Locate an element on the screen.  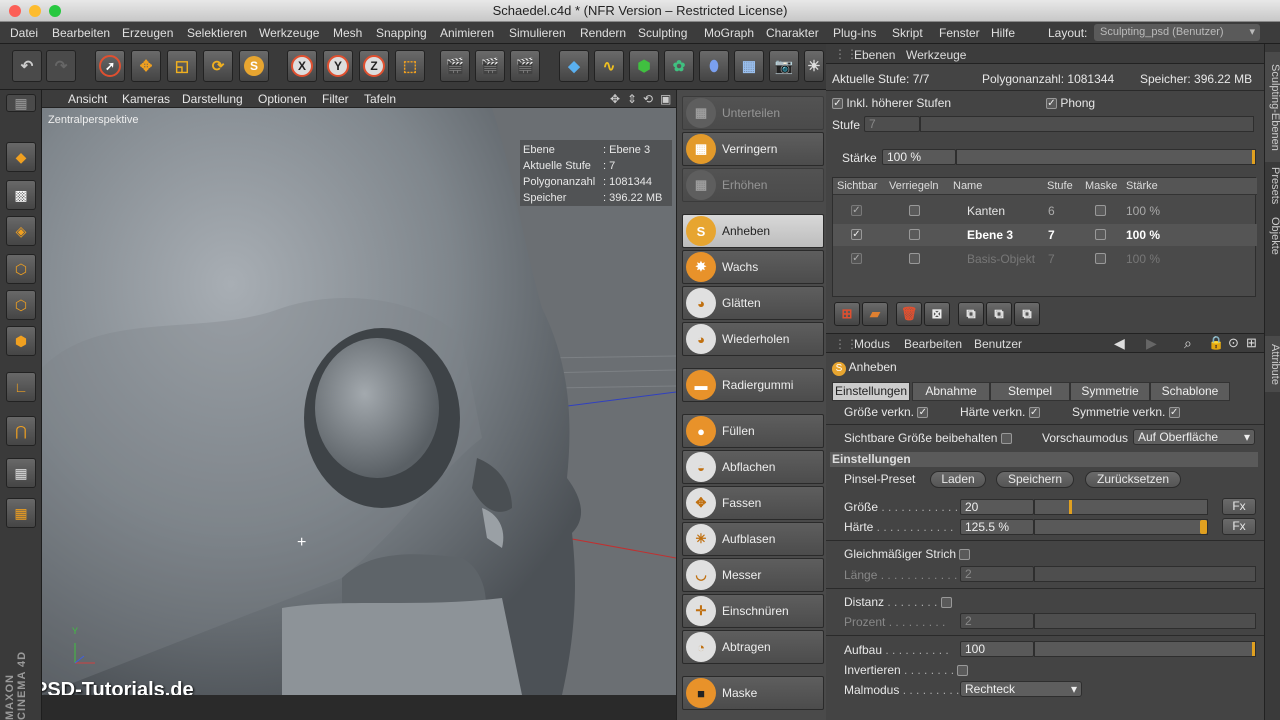
undo-icon: ↶ is located at coordinates (27, 66).